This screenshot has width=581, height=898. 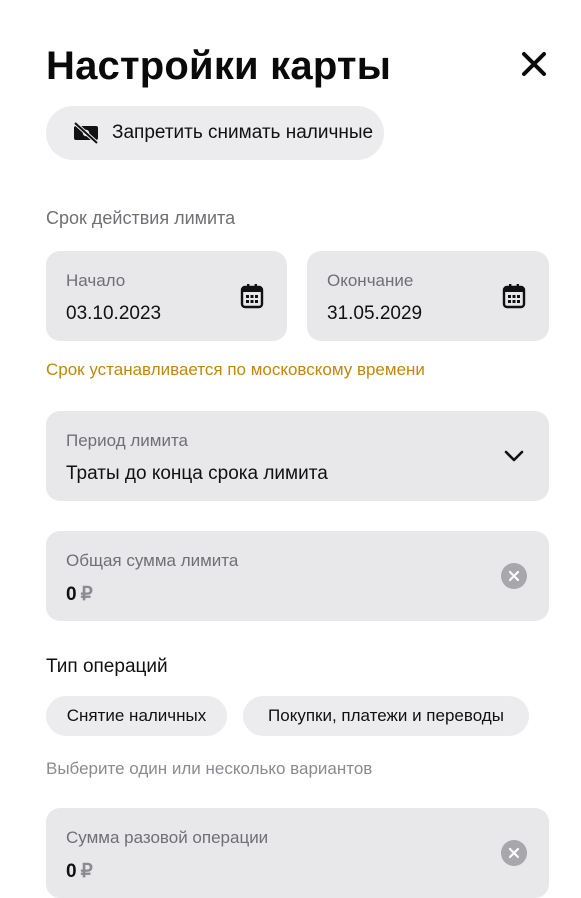 What do you see at coordinates (297, 576) in the screenshot?
I see `total-limit-sum-field: Общая сумма лимита 0 ₽` at bounding box center [297, 576].